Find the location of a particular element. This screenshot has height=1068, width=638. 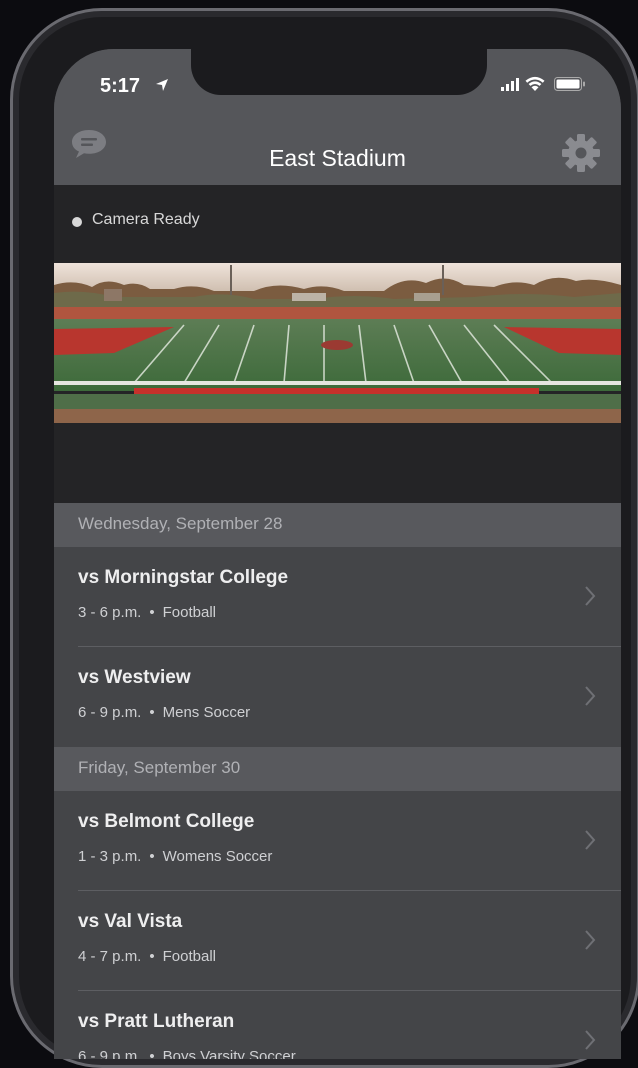

battery-icon is located at coordinates (569, 84).